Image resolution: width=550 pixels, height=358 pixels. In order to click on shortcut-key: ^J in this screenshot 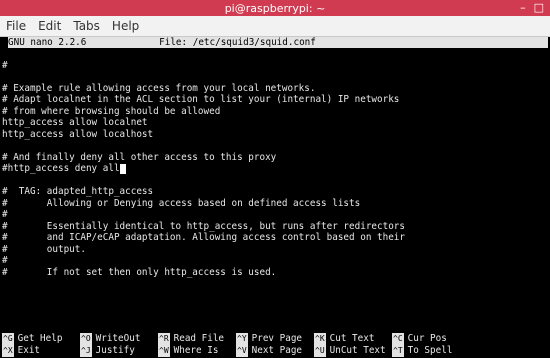, I will do `click(86, 351)`.